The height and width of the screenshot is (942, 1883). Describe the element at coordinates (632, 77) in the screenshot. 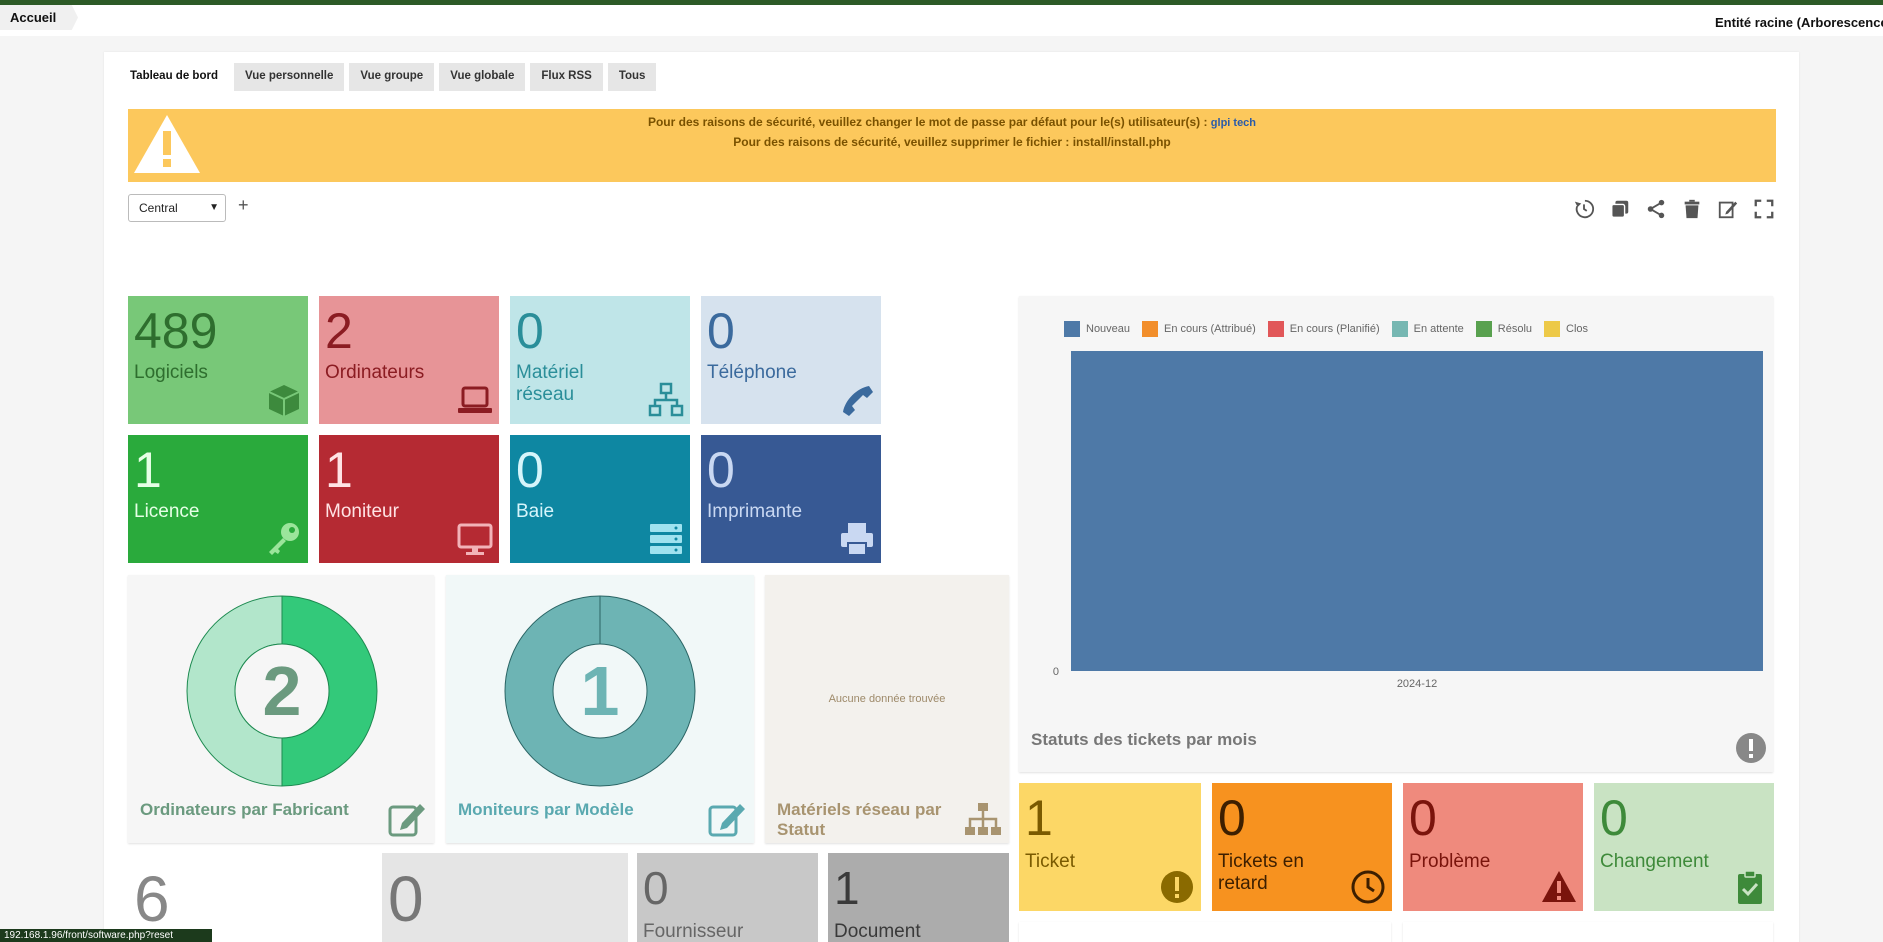

I see `tab-tous: Tous` at that location.